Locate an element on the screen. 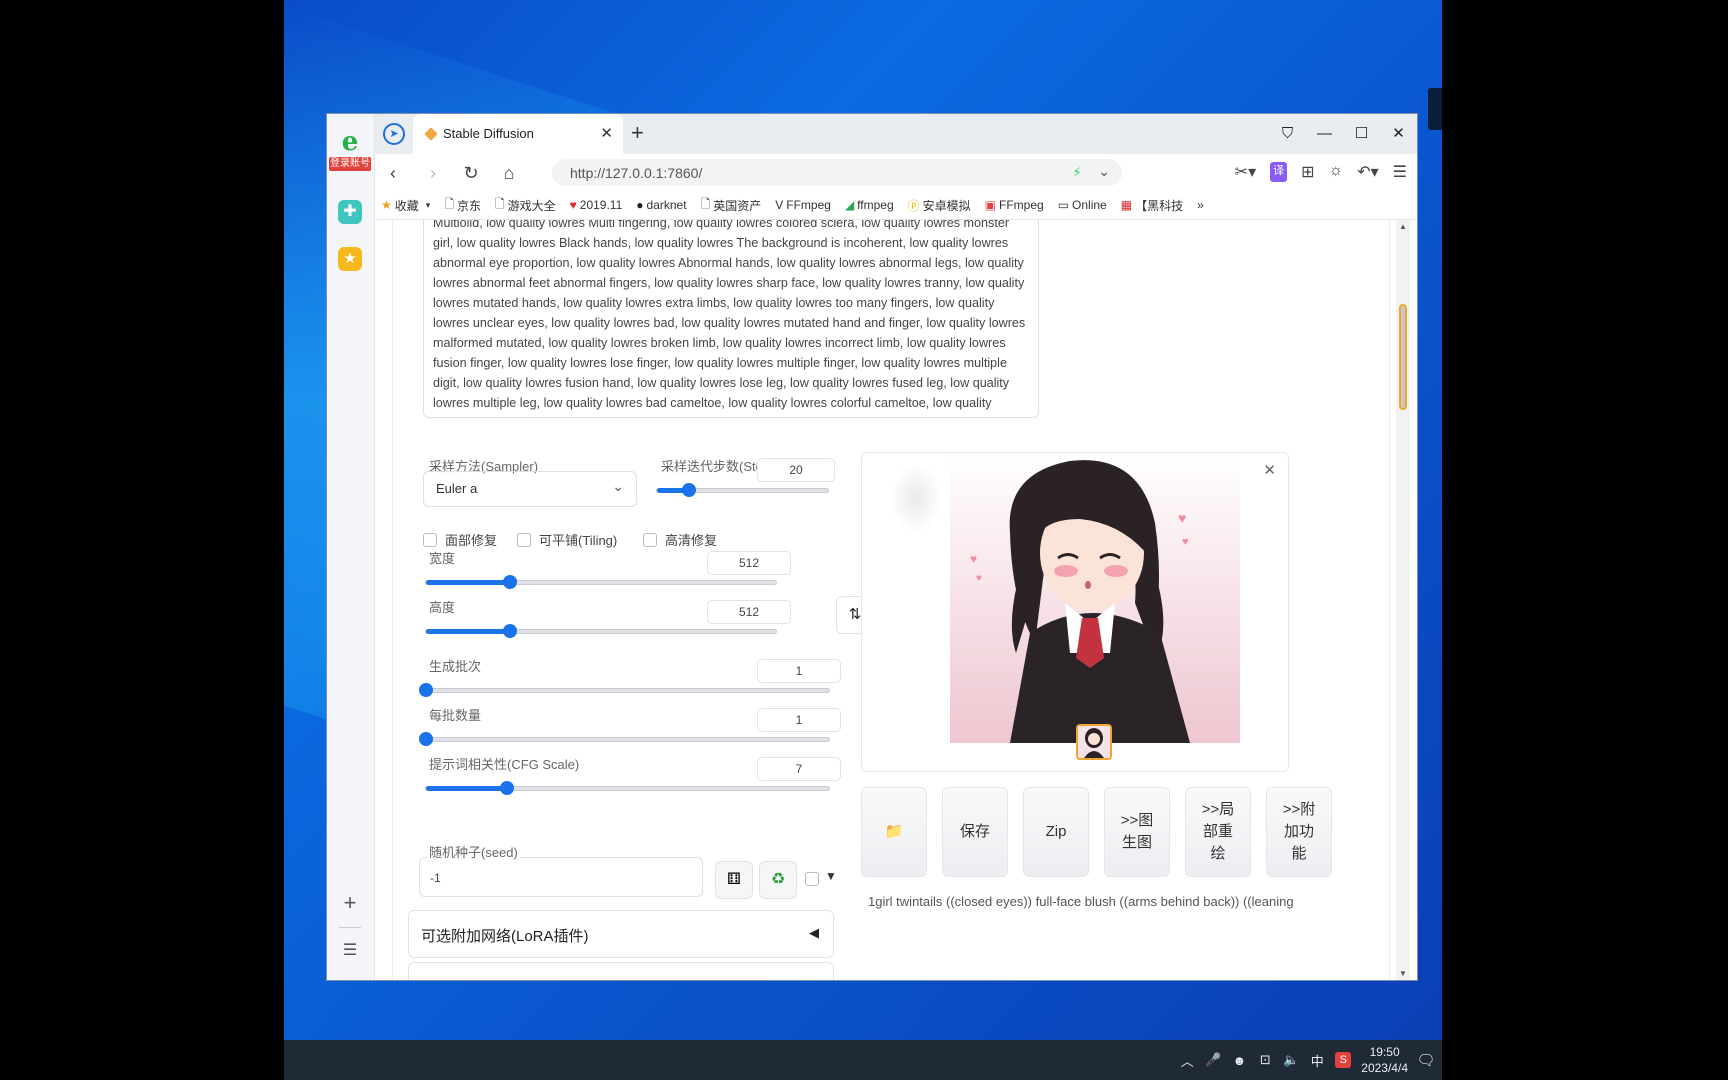 The height and width of the screenshot is (1080, 1728). bookmark-item: ▭ Online is located at coordinates (1082, 205).